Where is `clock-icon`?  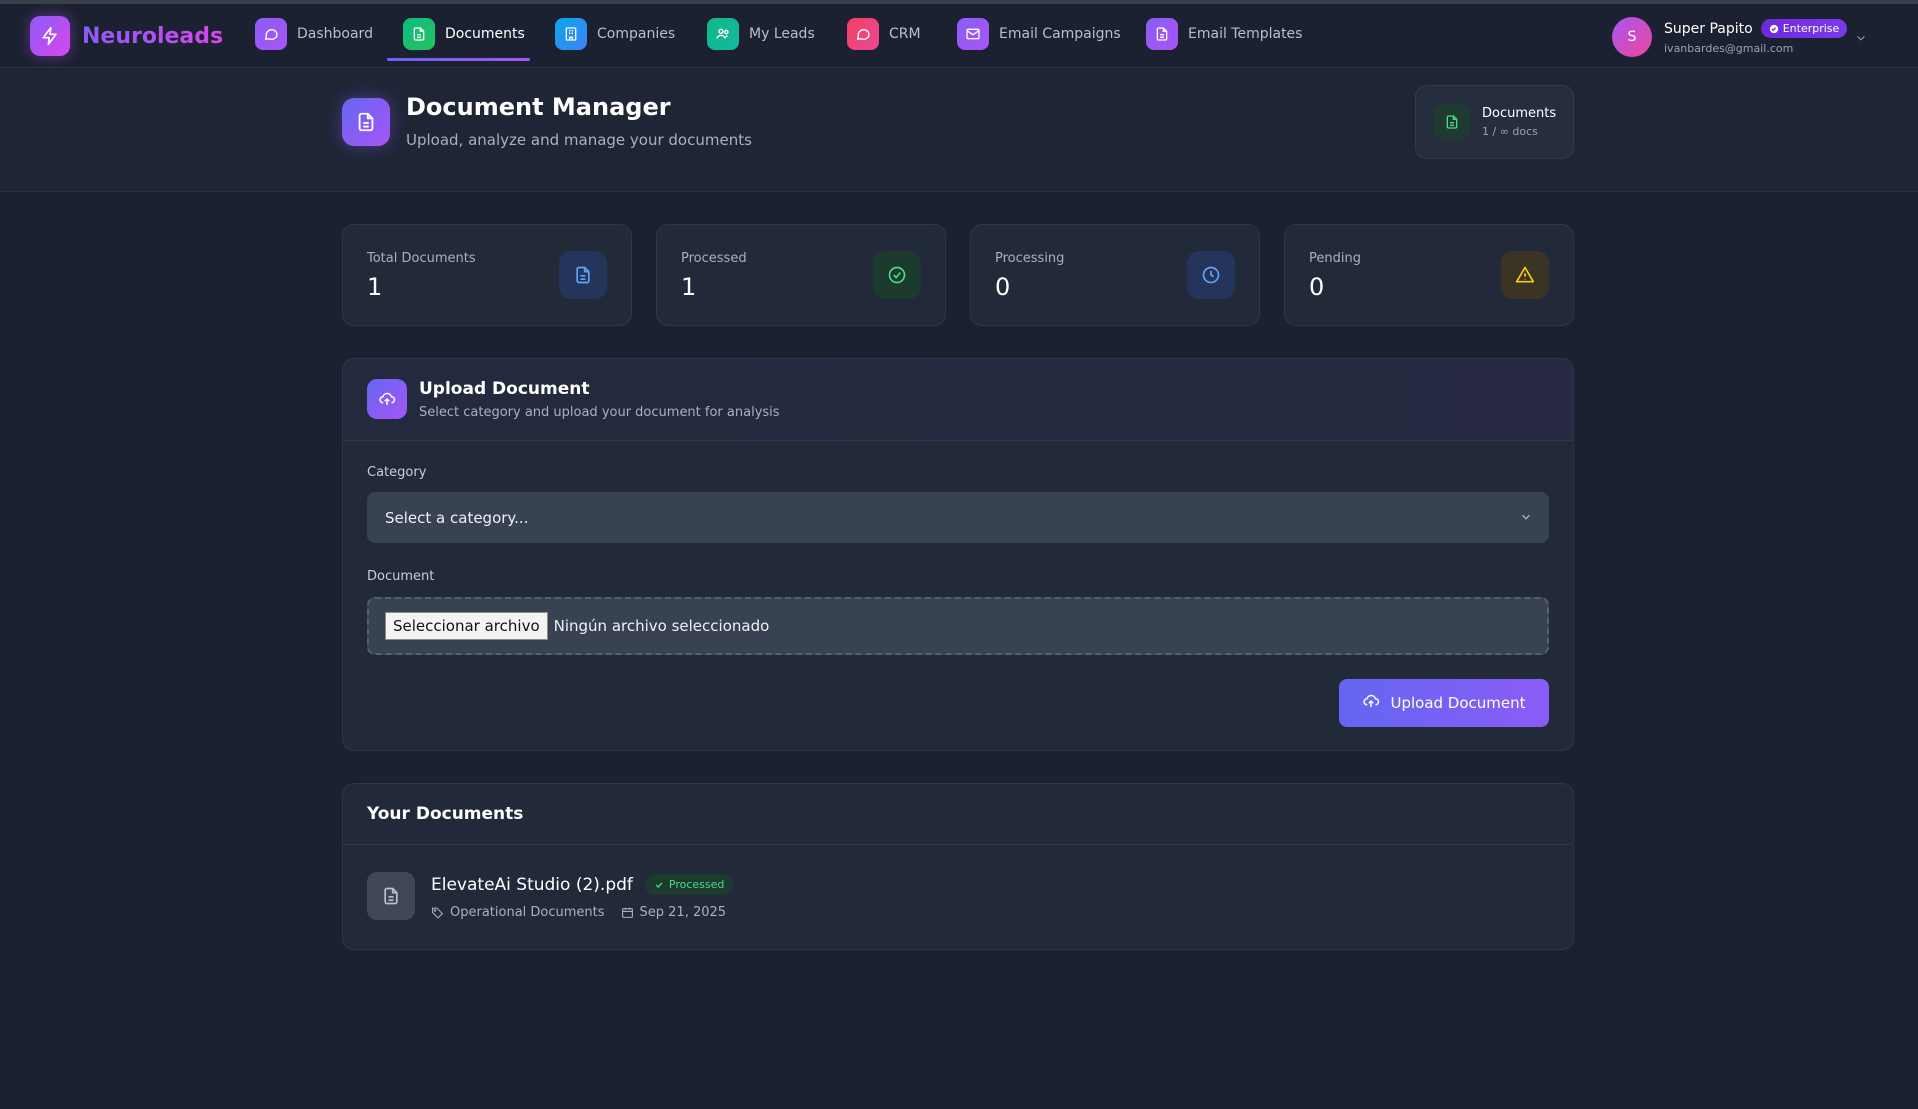
clock-icon is located at coordinates (1211, 275).